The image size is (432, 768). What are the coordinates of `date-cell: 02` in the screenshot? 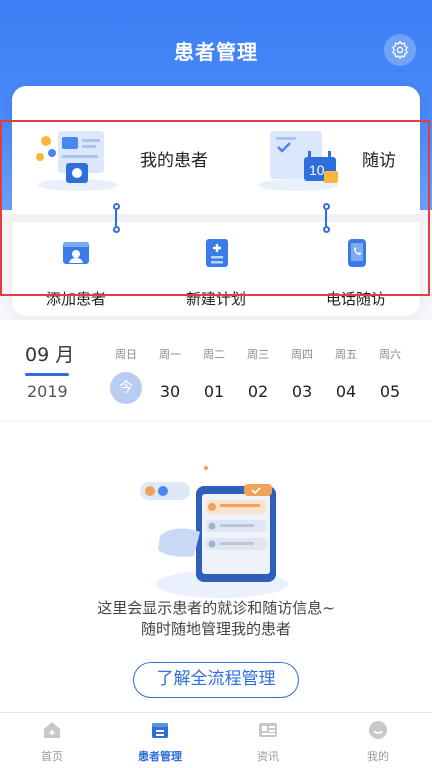 It's located at (258, 392).